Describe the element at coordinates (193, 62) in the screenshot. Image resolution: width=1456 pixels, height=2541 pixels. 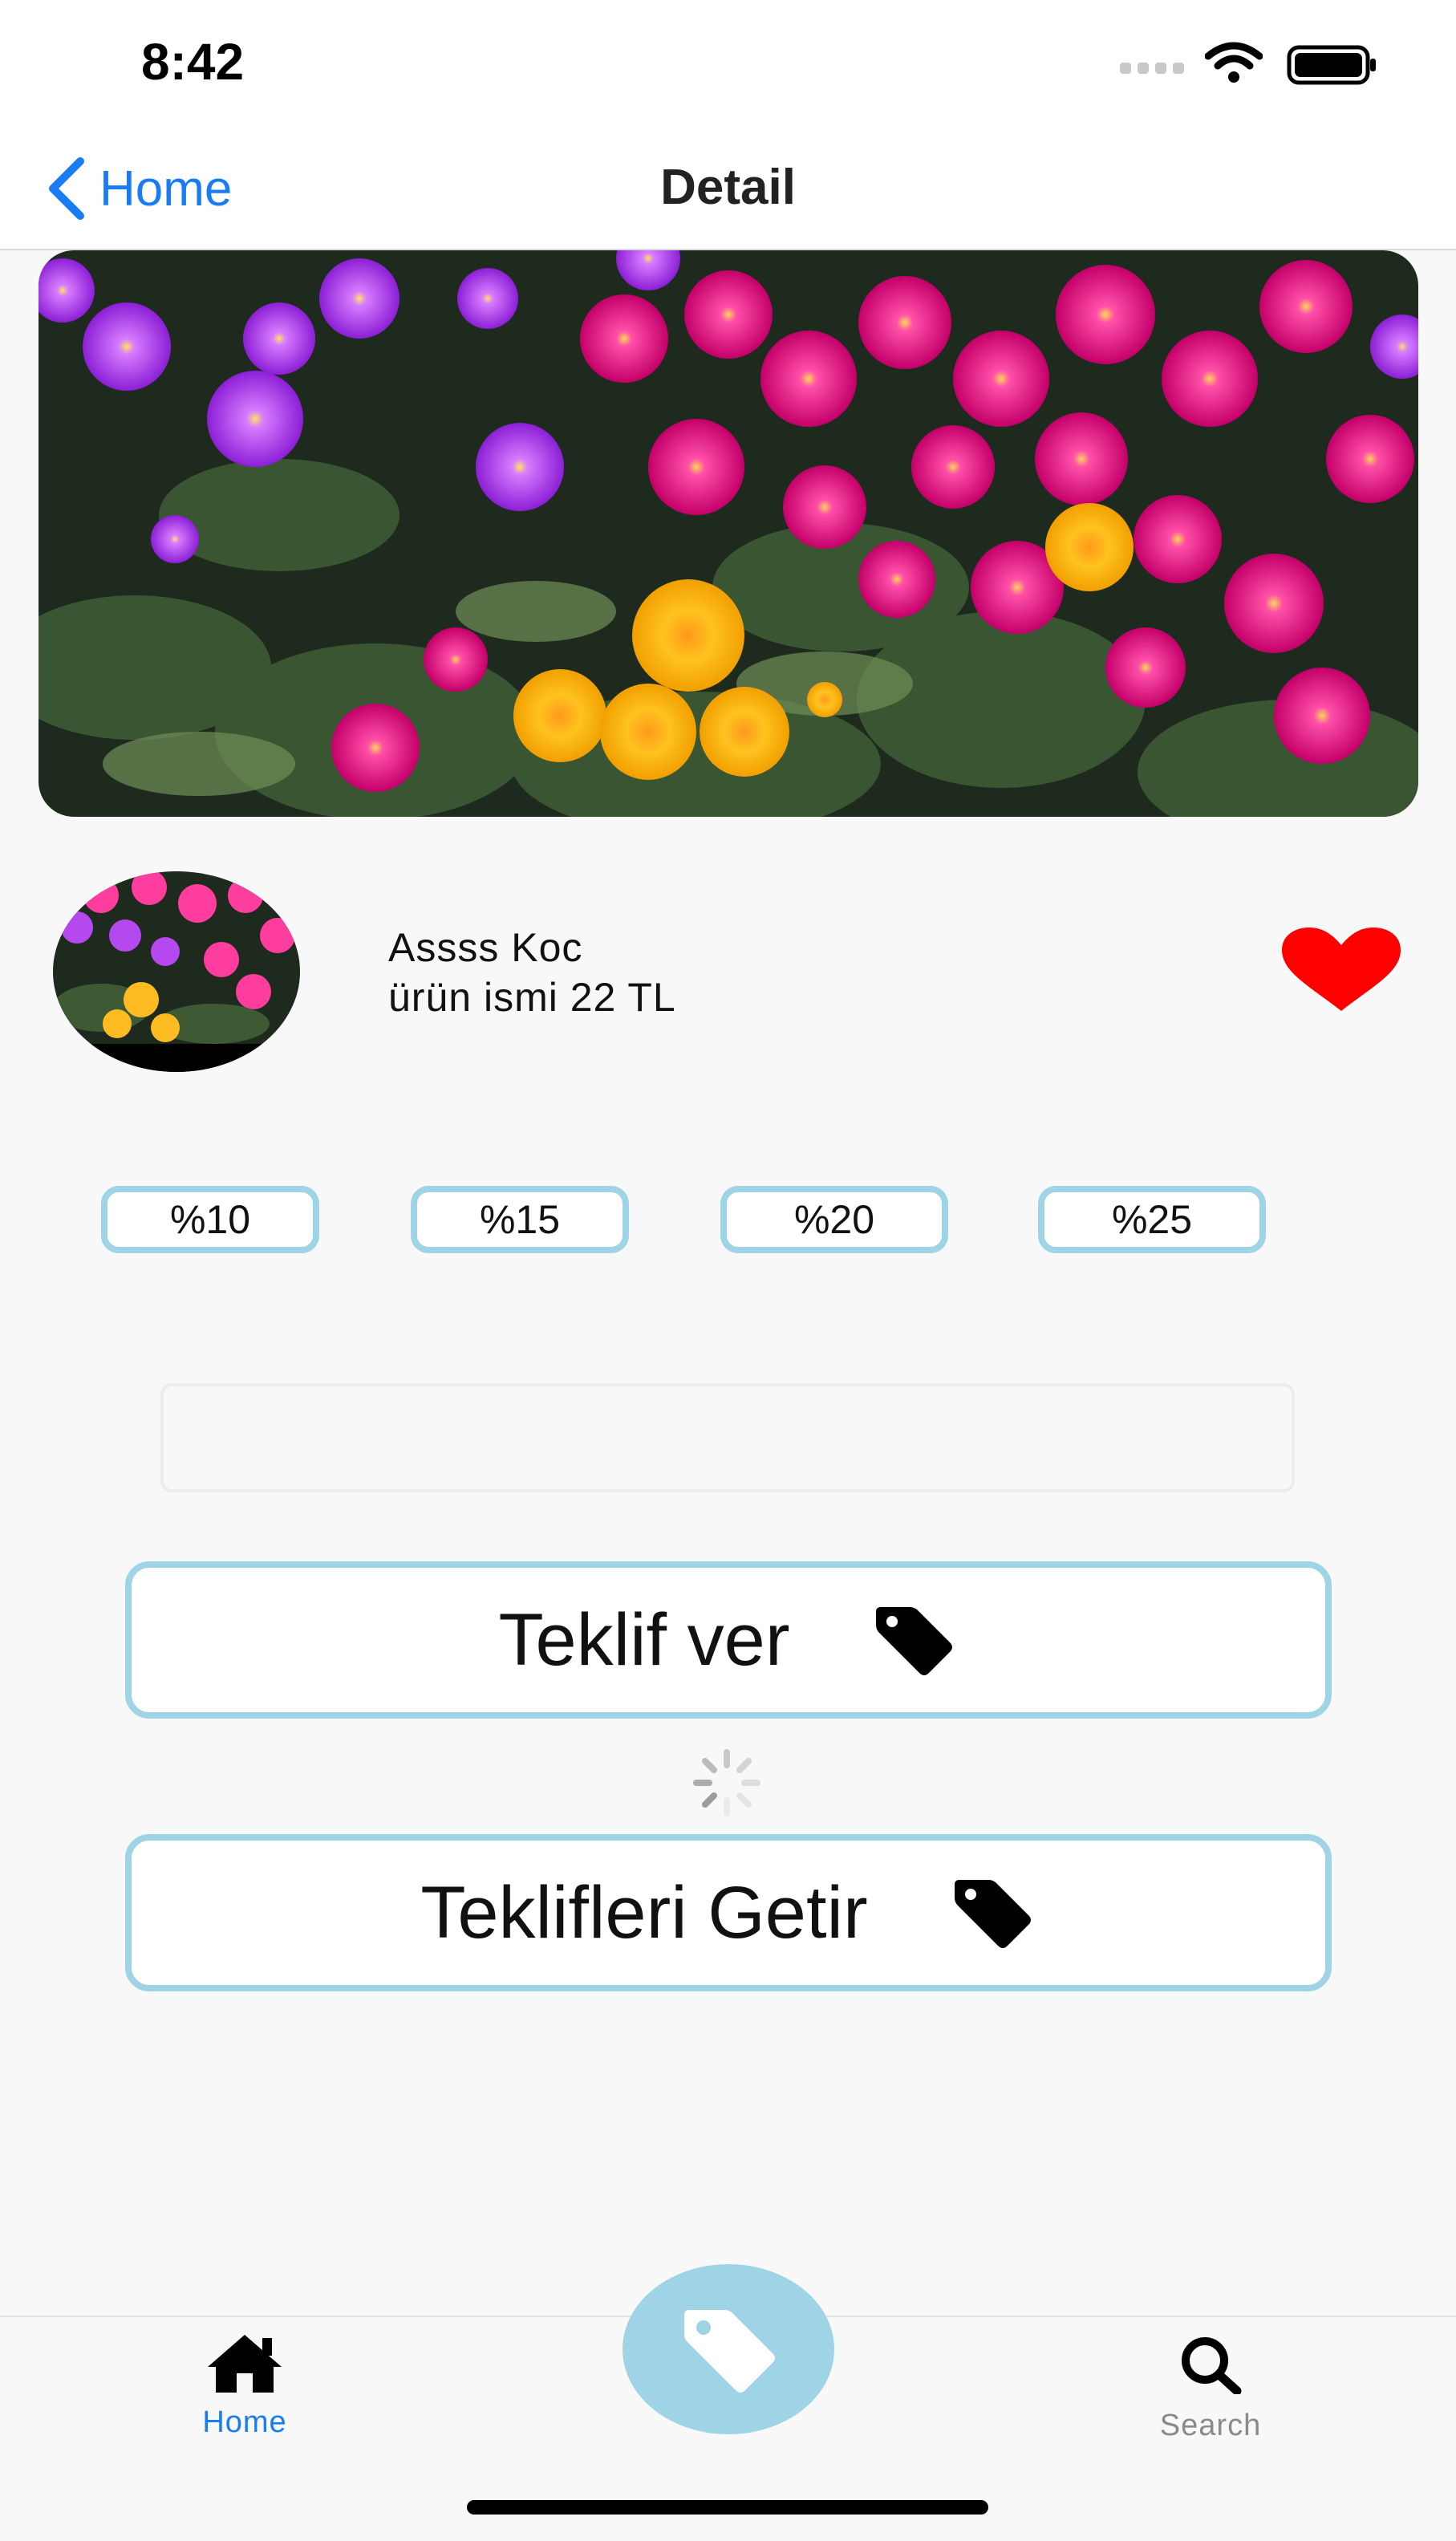
I see `status-time: 8:42` at that location.